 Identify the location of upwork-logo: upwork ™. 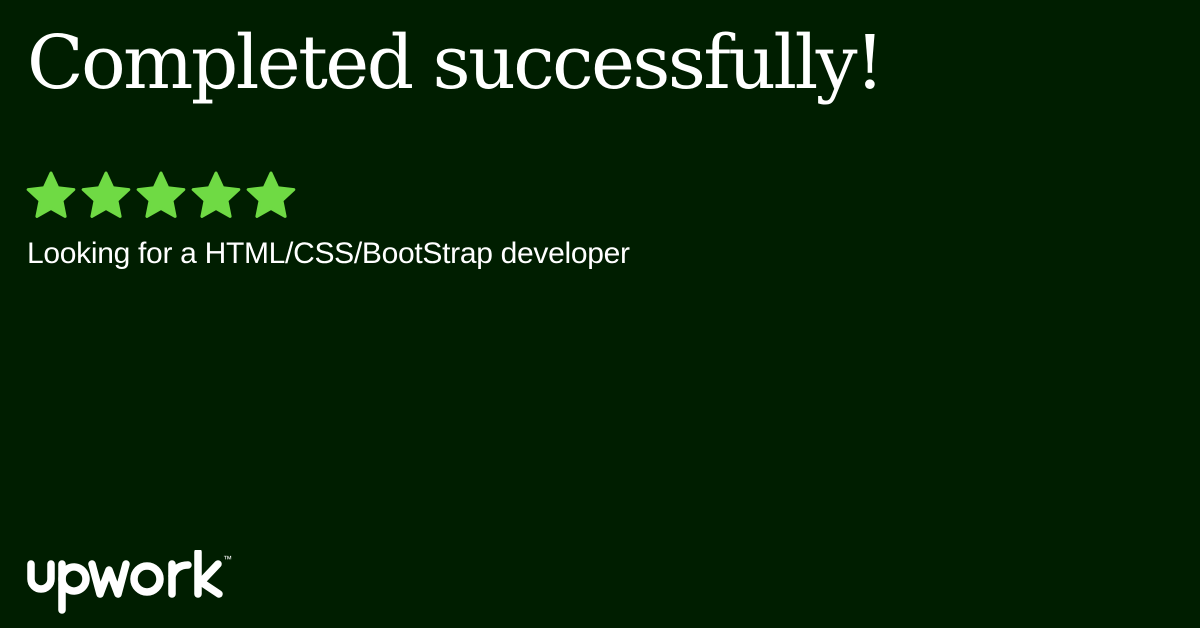
(131, 584).